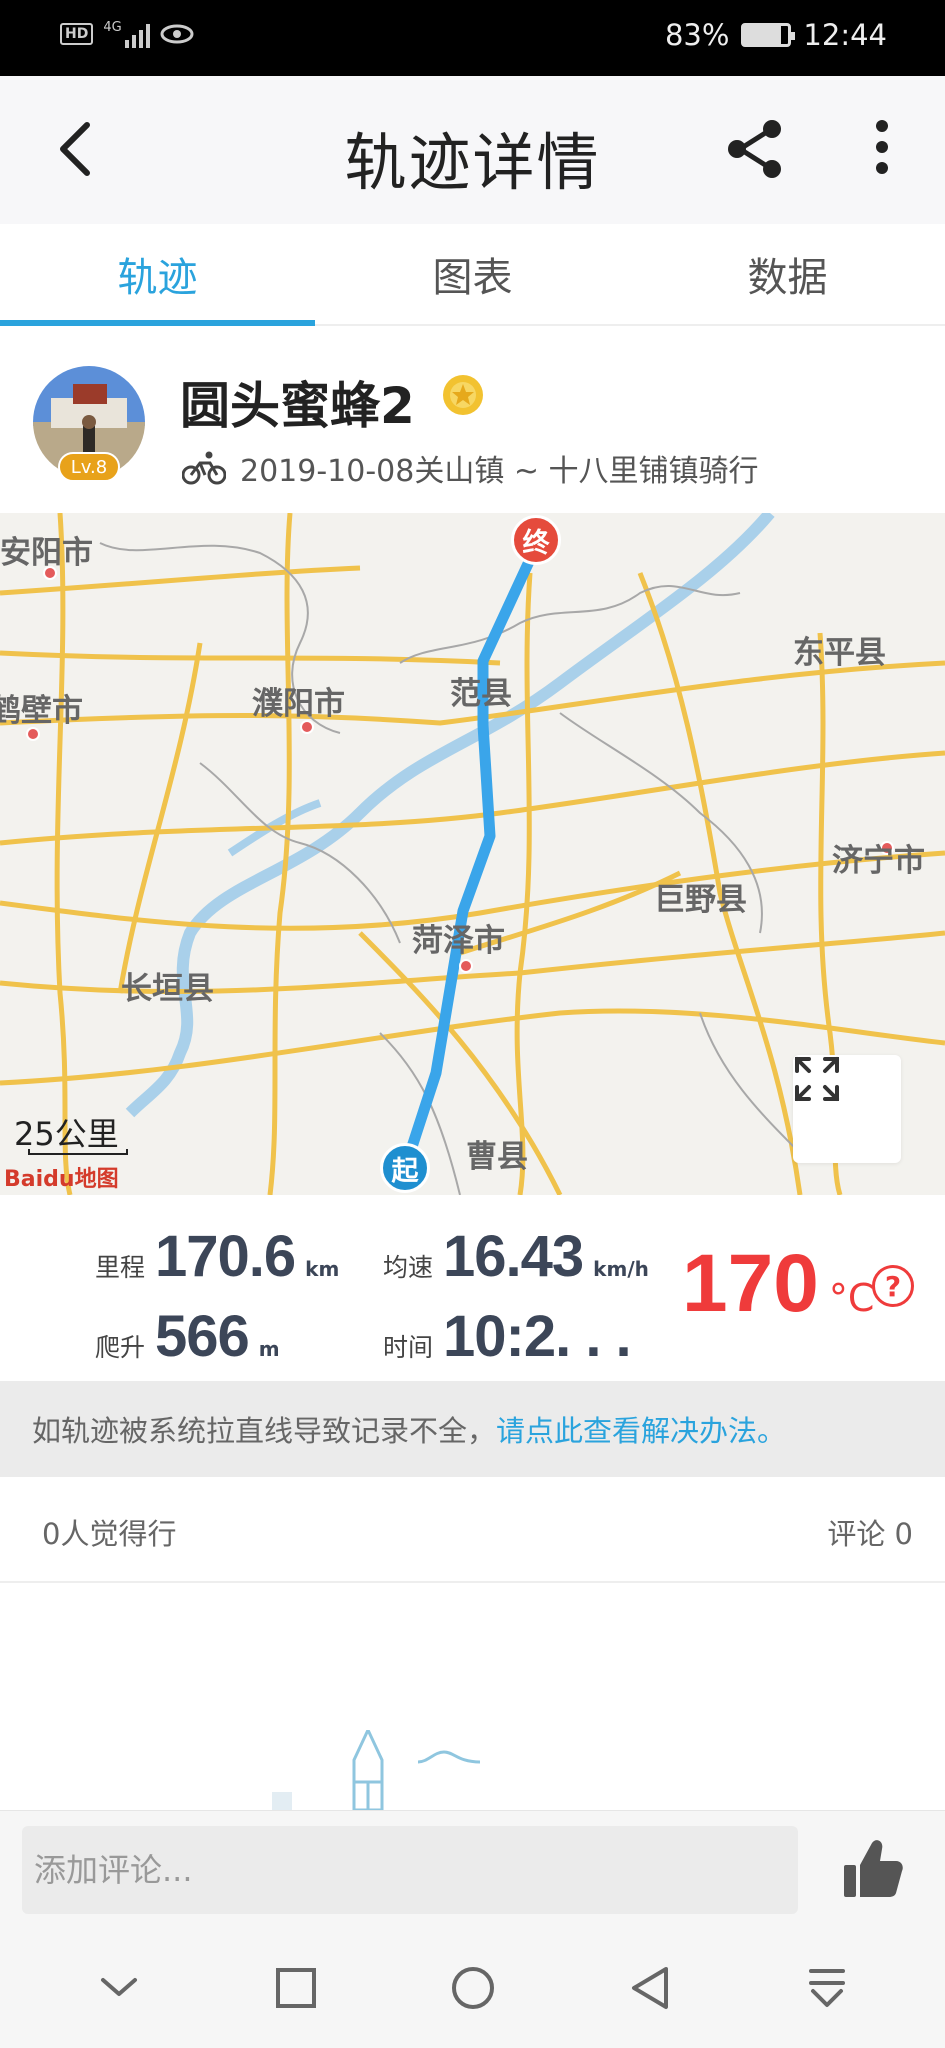  I want to click on notice-banner: 如轨迹被系统拉直线导致记录不全， 请点此查看解决办法。, so click(472, 1429).